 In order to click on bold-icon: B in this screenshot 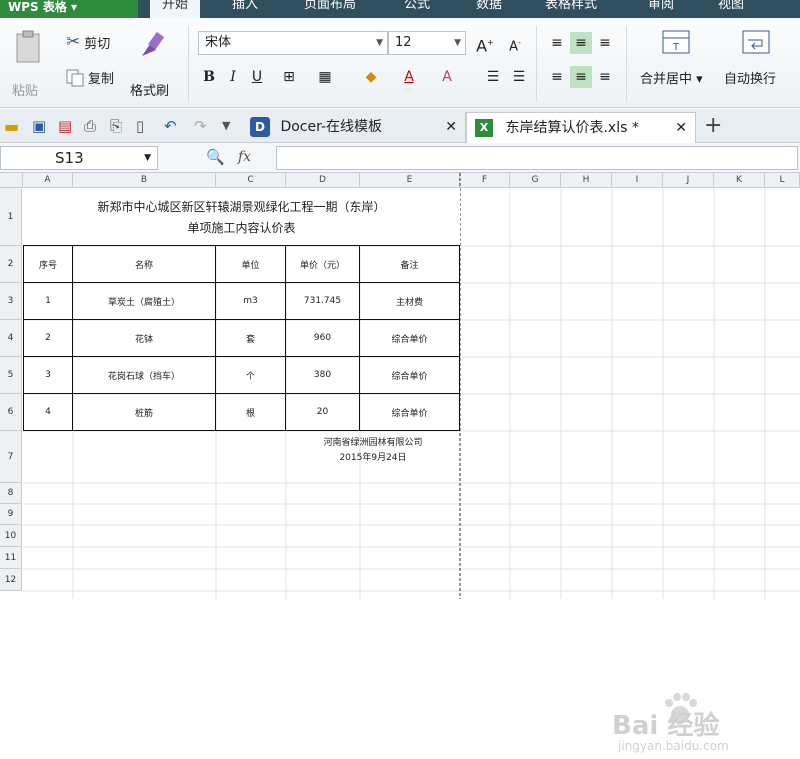, I will do `click(209, 77)`.